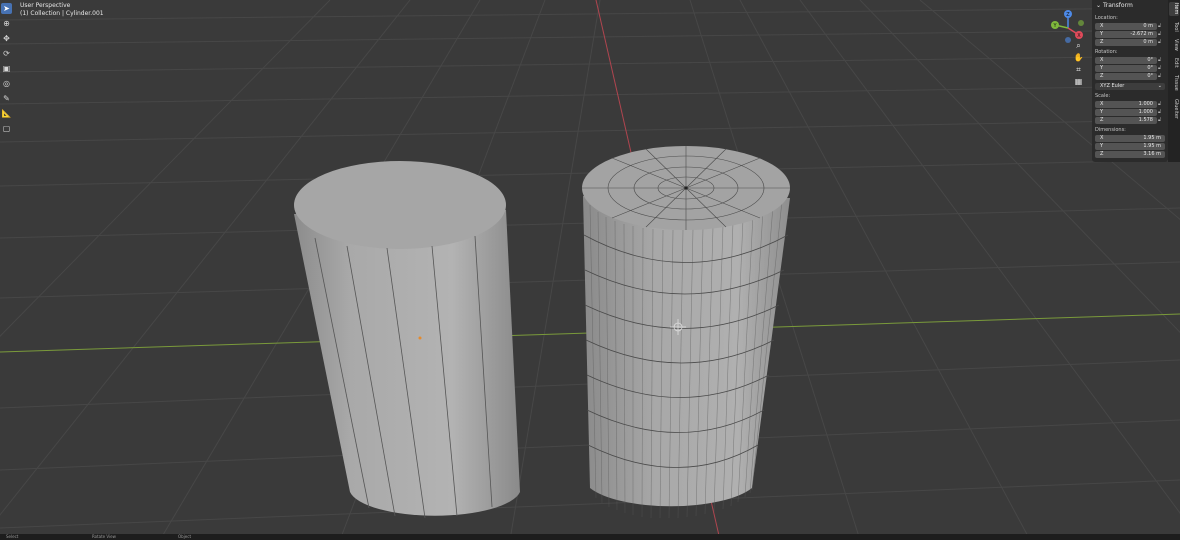 This screenshot has height=540, width=1180. I want to click on location-z-field: Z0 m, so click(1126, 42).